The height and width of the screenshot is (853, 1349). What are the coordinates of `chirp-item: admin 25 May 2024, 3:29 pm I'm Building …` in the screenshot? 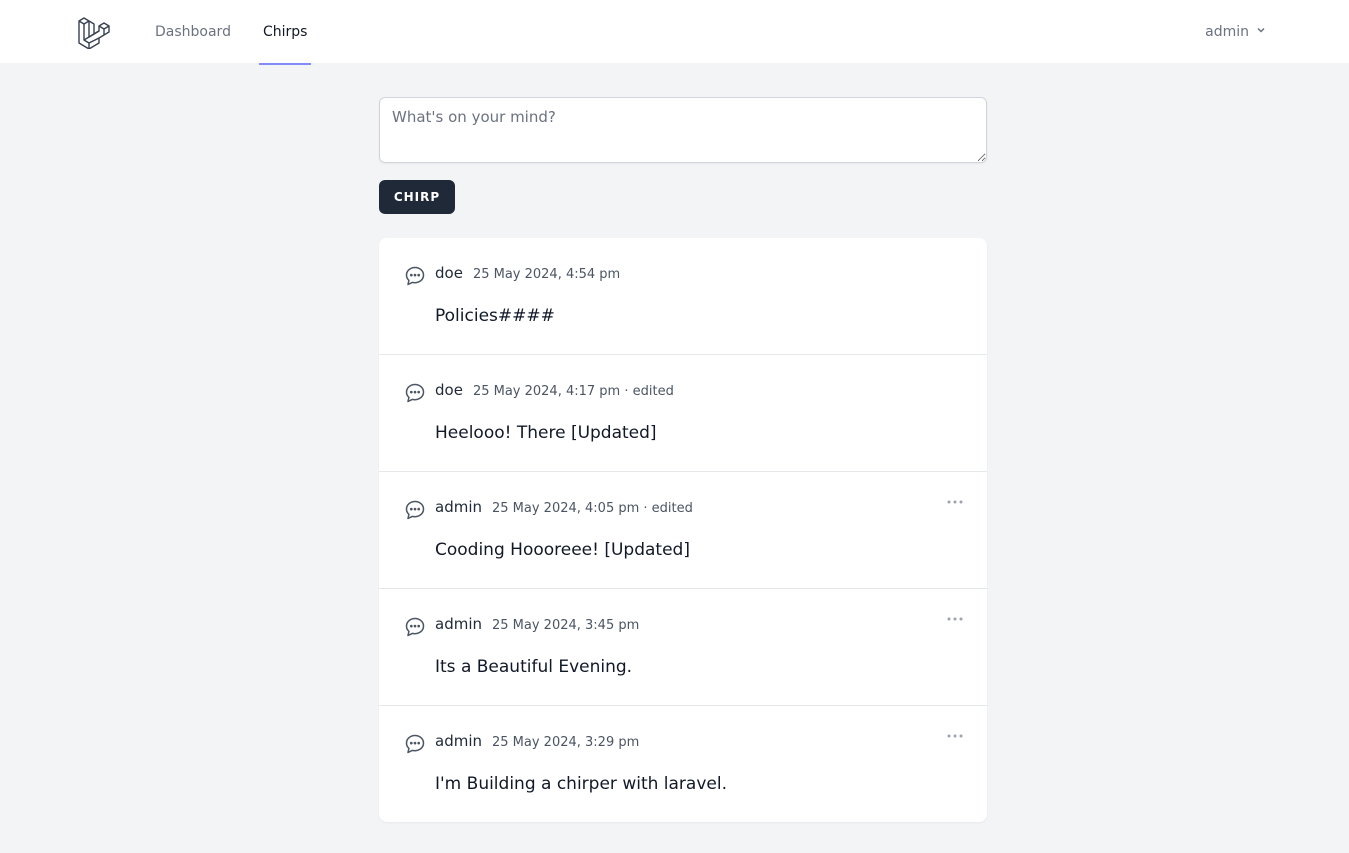 It's located at (683, 763).